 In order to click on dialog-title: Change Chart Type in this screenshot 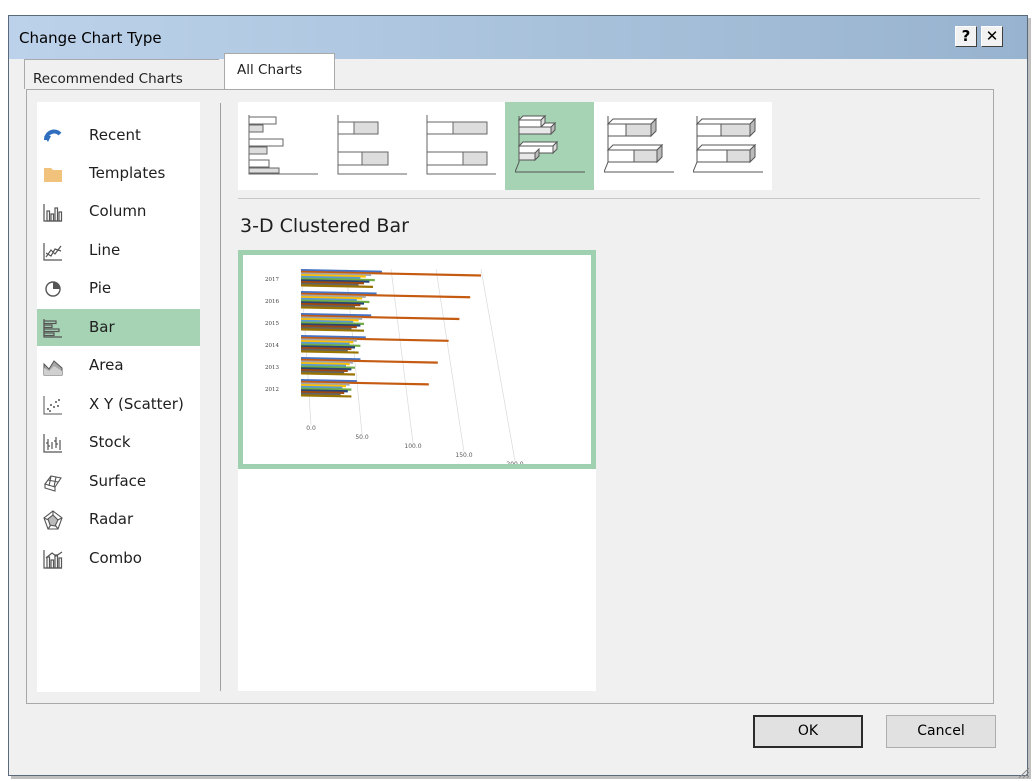, I will do `click(90, 38)`.